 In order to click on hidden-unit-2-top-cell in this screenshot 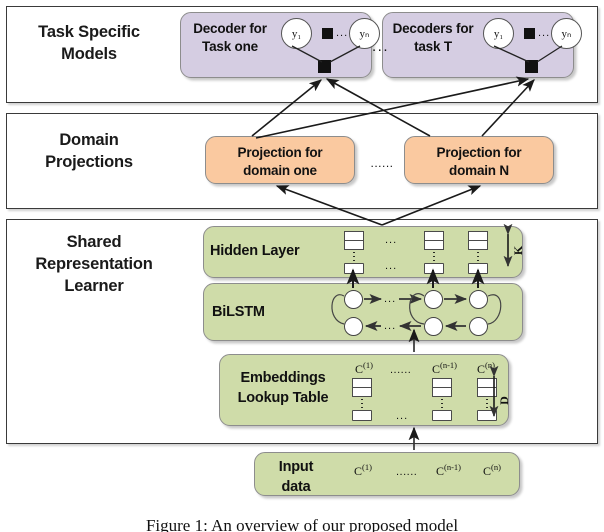, I will do `click(434, 240)`.